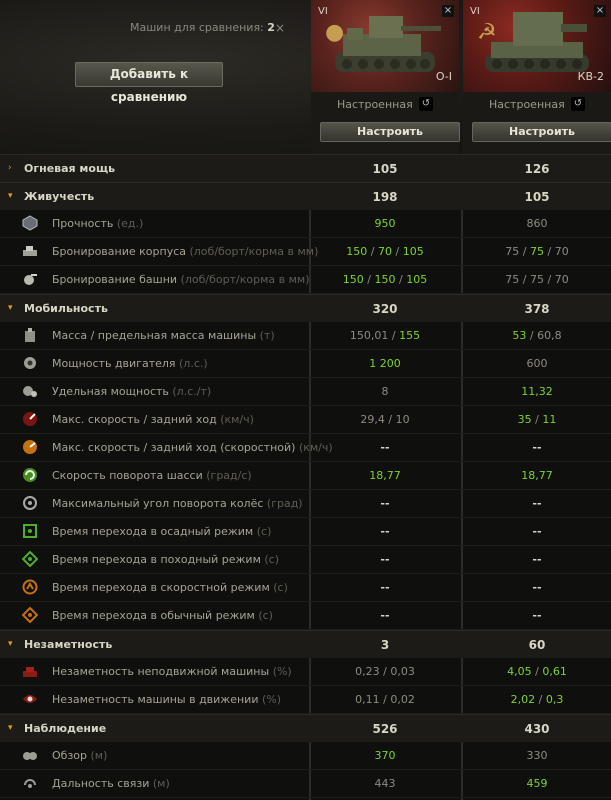 The width and height of the screenshot is (611, 800). What do you see at coordinates (554, 699) in the screenshot?
I see `value-part: 0,3` at bounding box center [554, 699].